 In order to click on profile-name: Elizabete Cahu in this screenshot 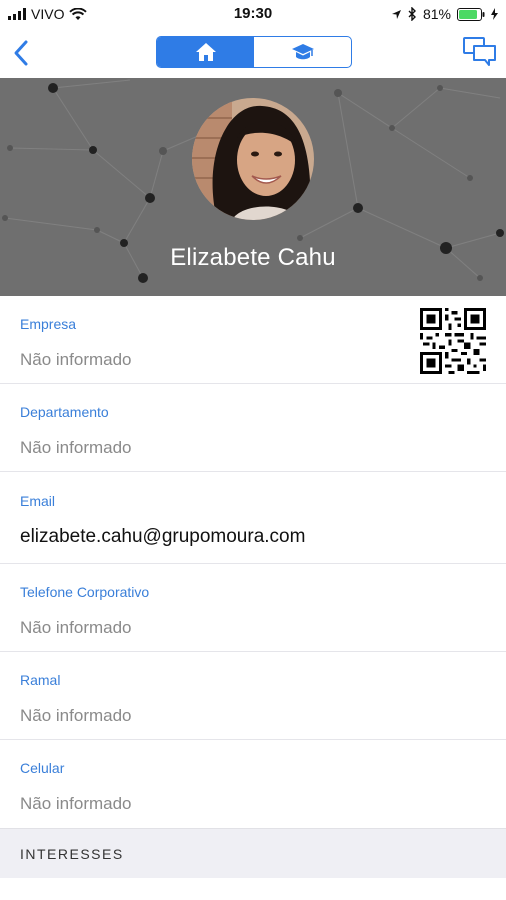, I will do `click(253, 257)`.